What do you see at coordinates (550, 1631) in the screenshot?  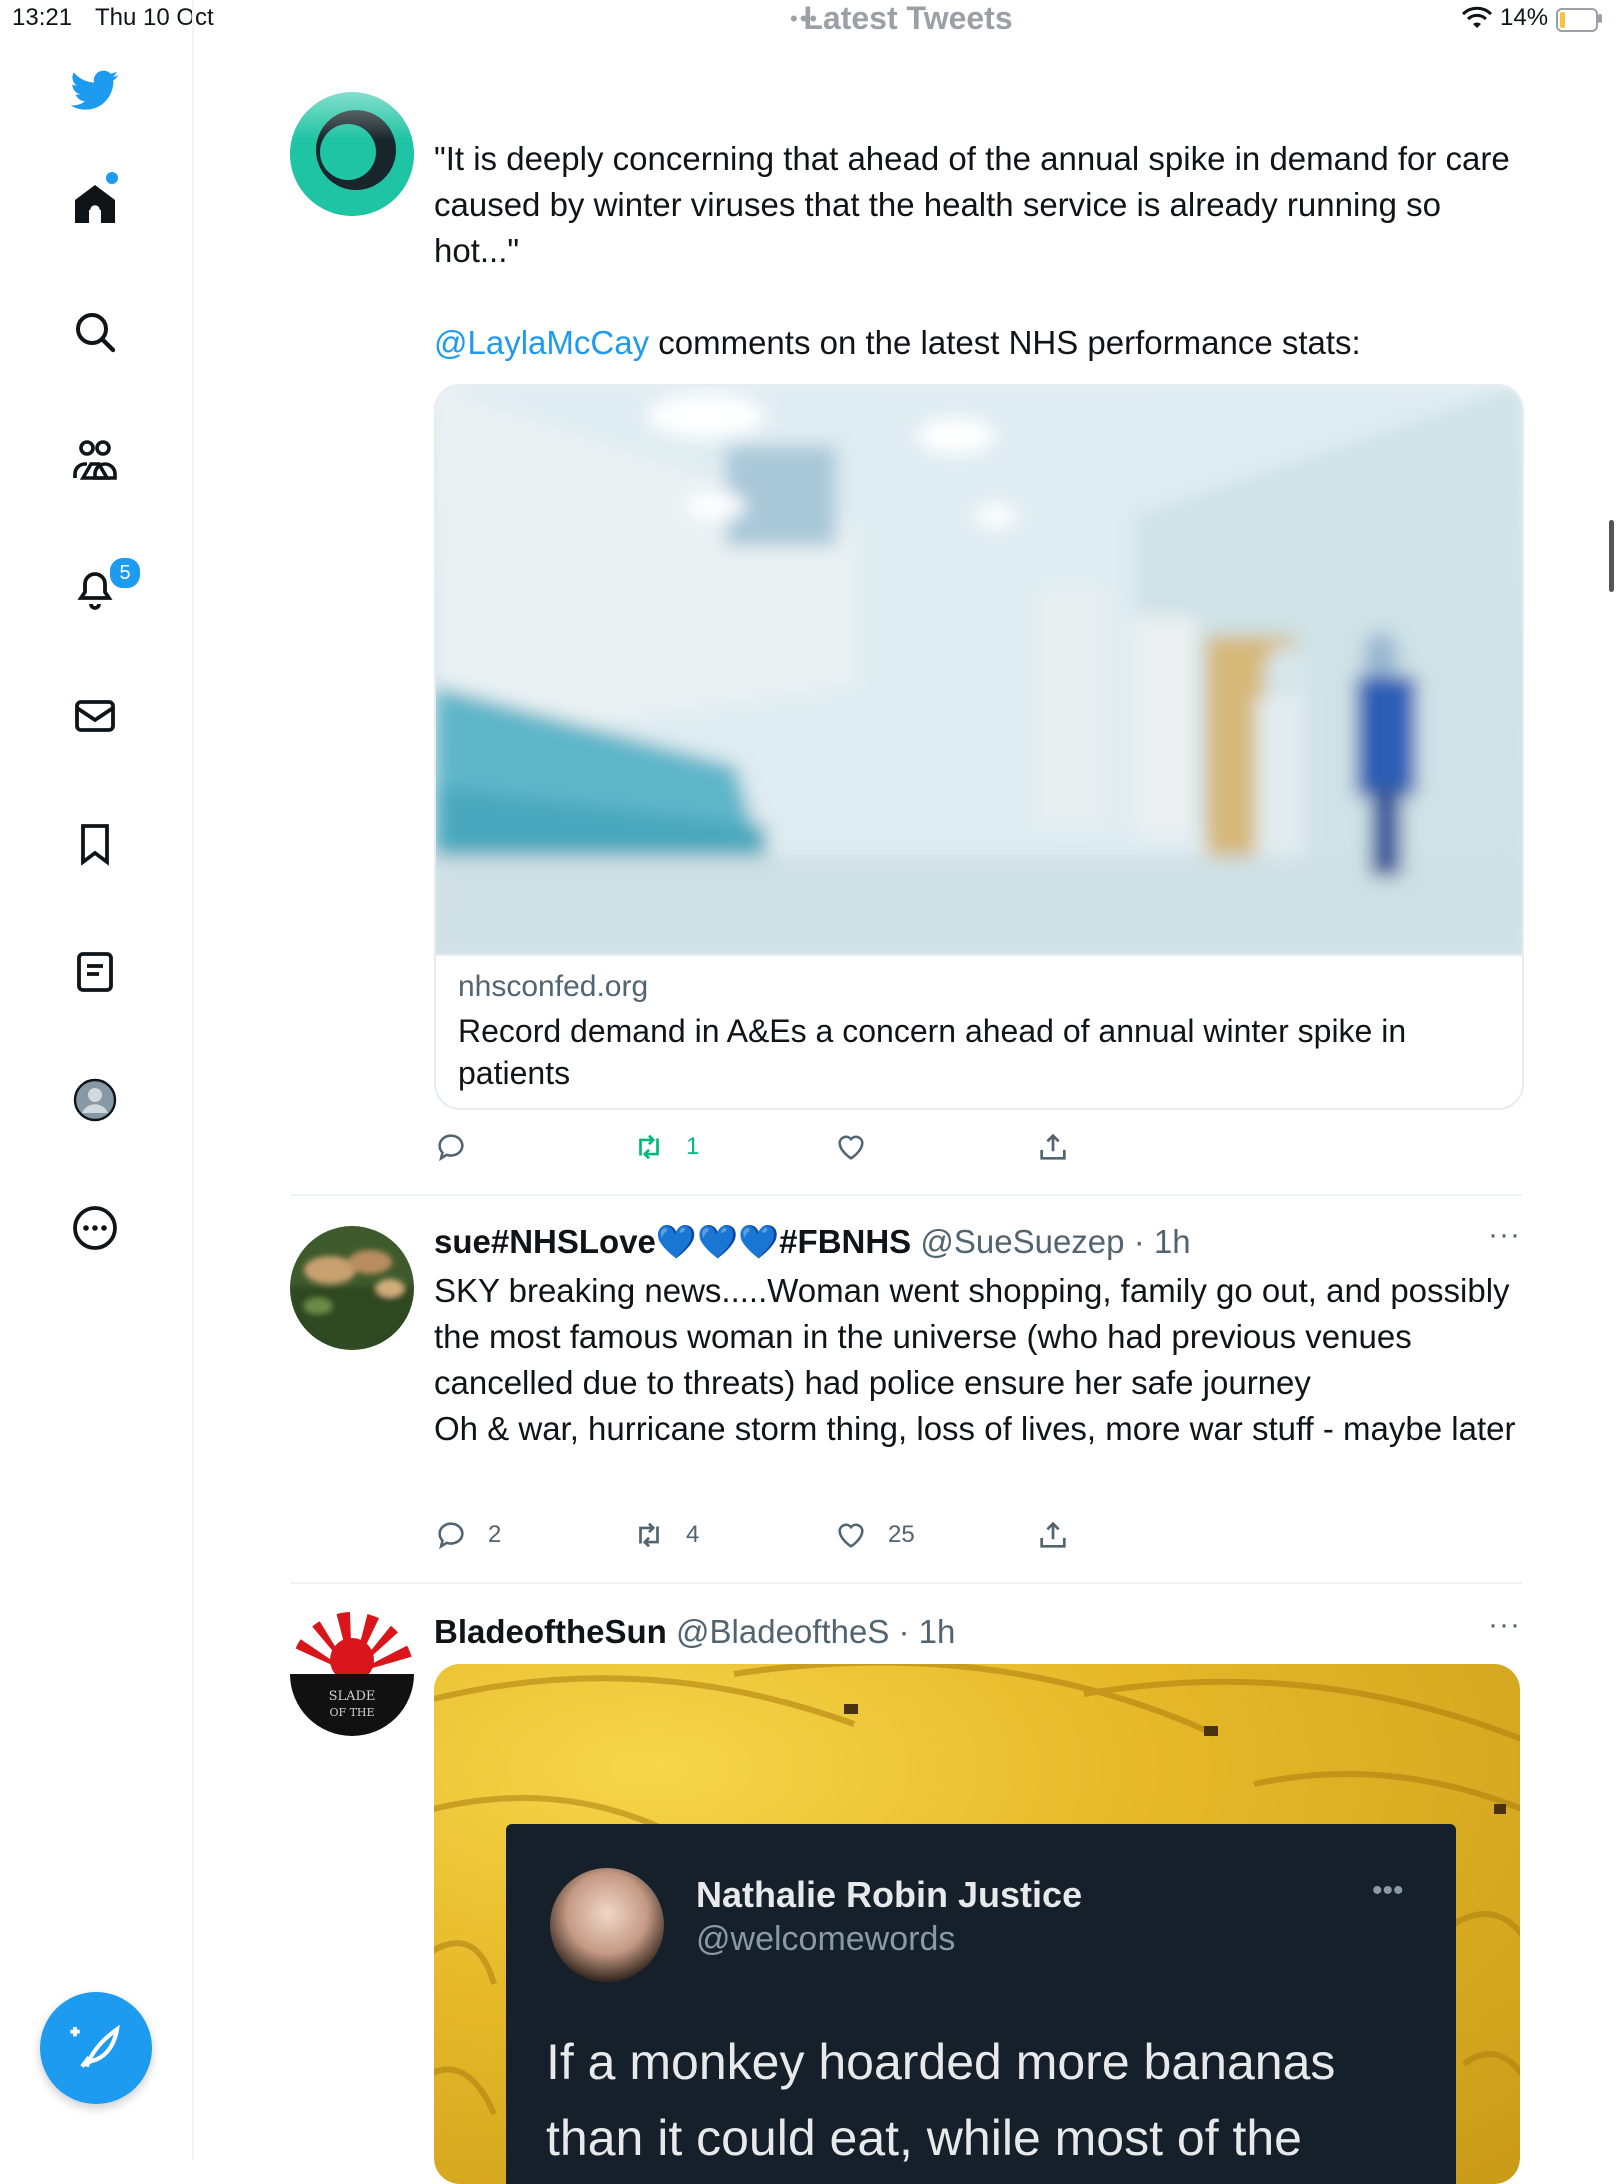 I see `tweet-author-name: BladeoftheSun` at bounding box center [550, 1631].